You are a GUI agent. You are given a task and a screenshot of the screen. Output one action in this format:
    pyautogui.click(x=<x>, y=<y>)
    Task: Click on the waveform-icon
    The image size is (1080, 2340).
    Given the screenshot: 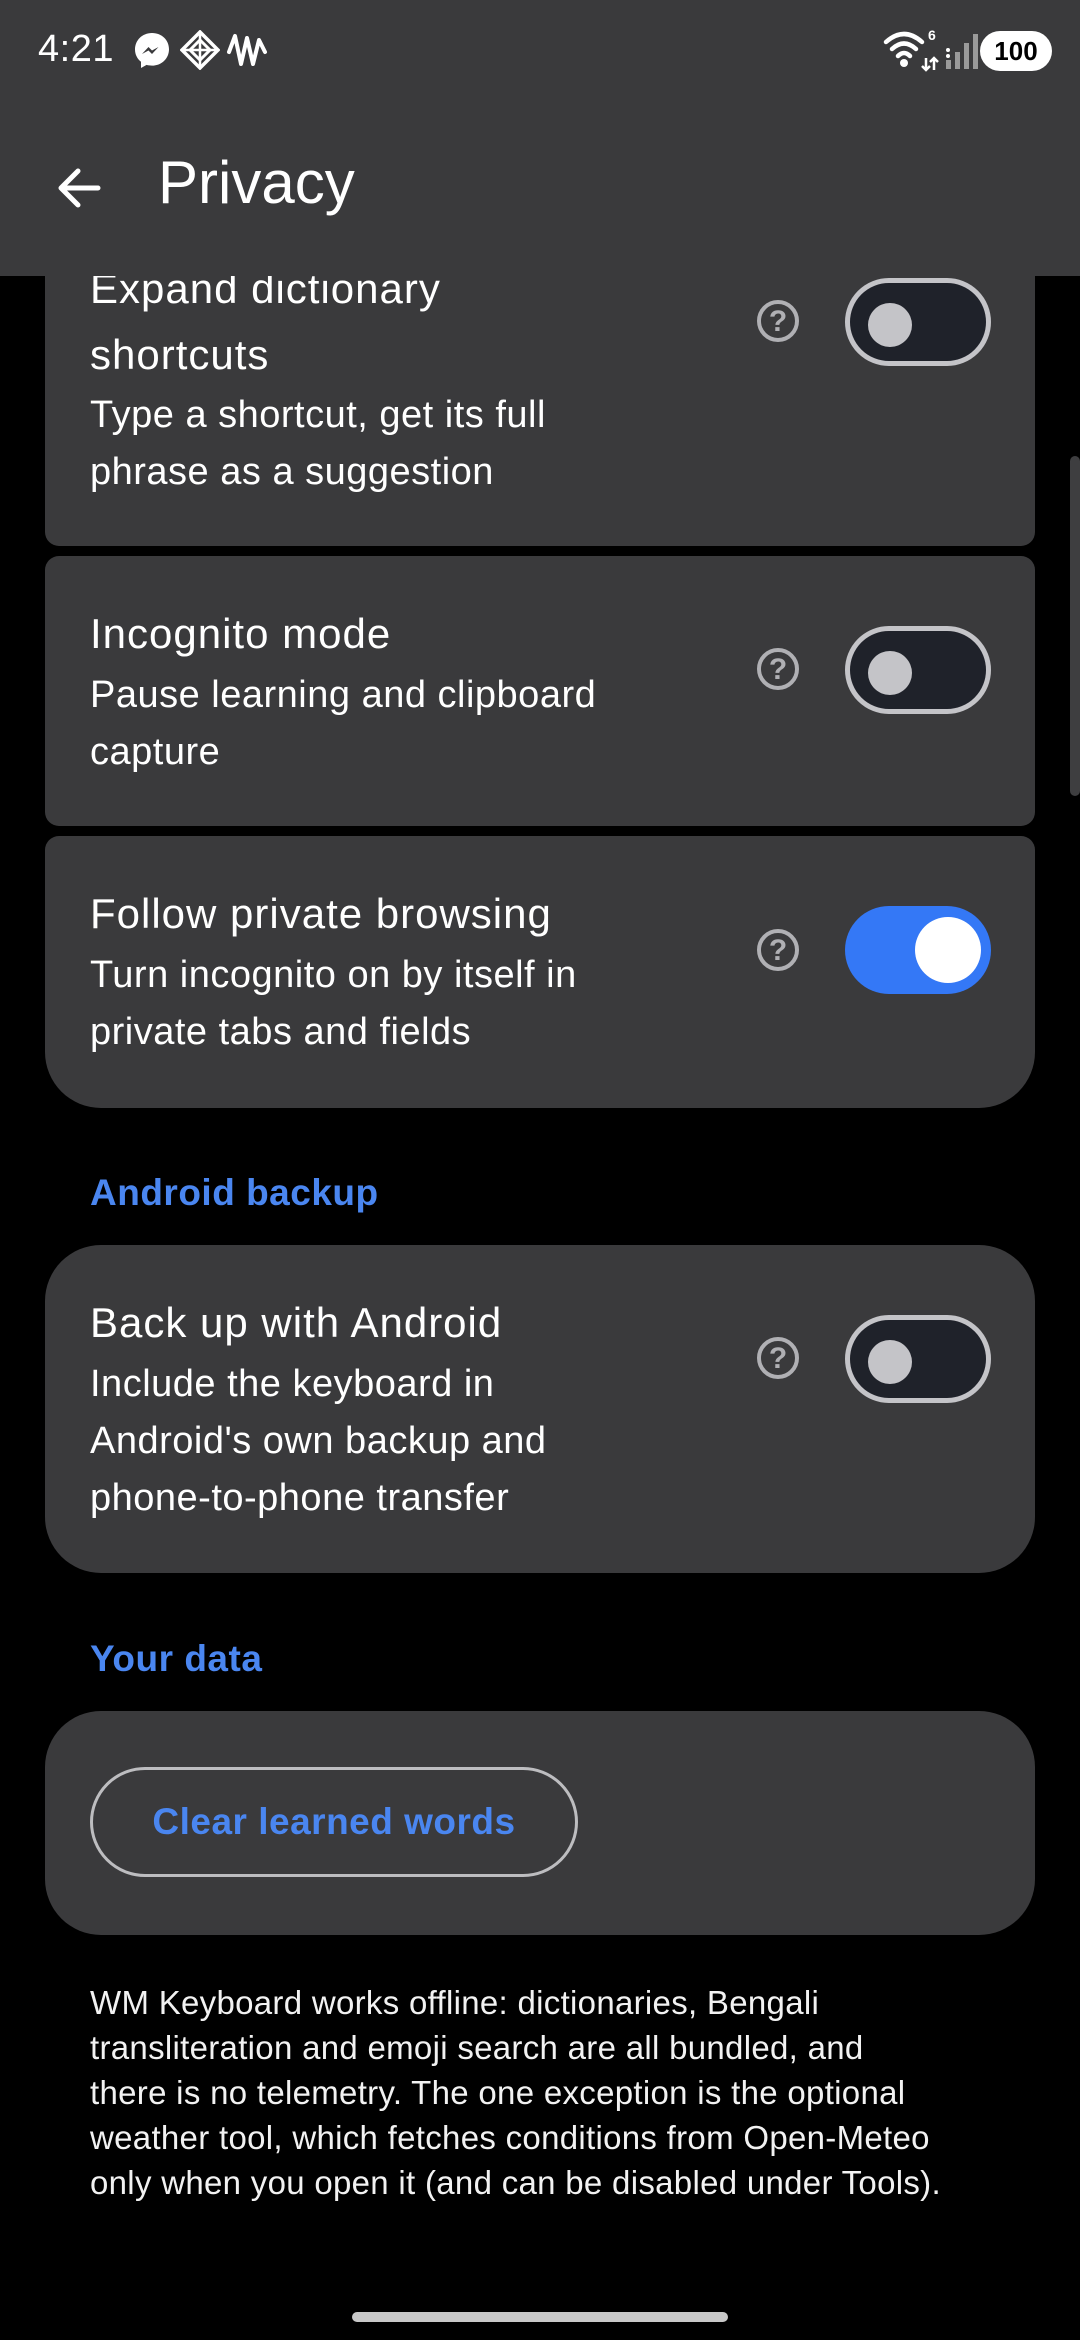 What is the action you would take?
    pyautogui.click(x=247, y=50)
    